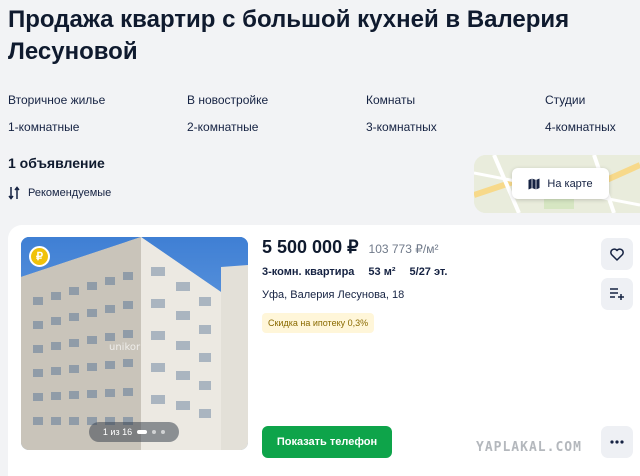 The image size is (640, 476). I want to click on results-count: 1 объявление, so click(56, 163).